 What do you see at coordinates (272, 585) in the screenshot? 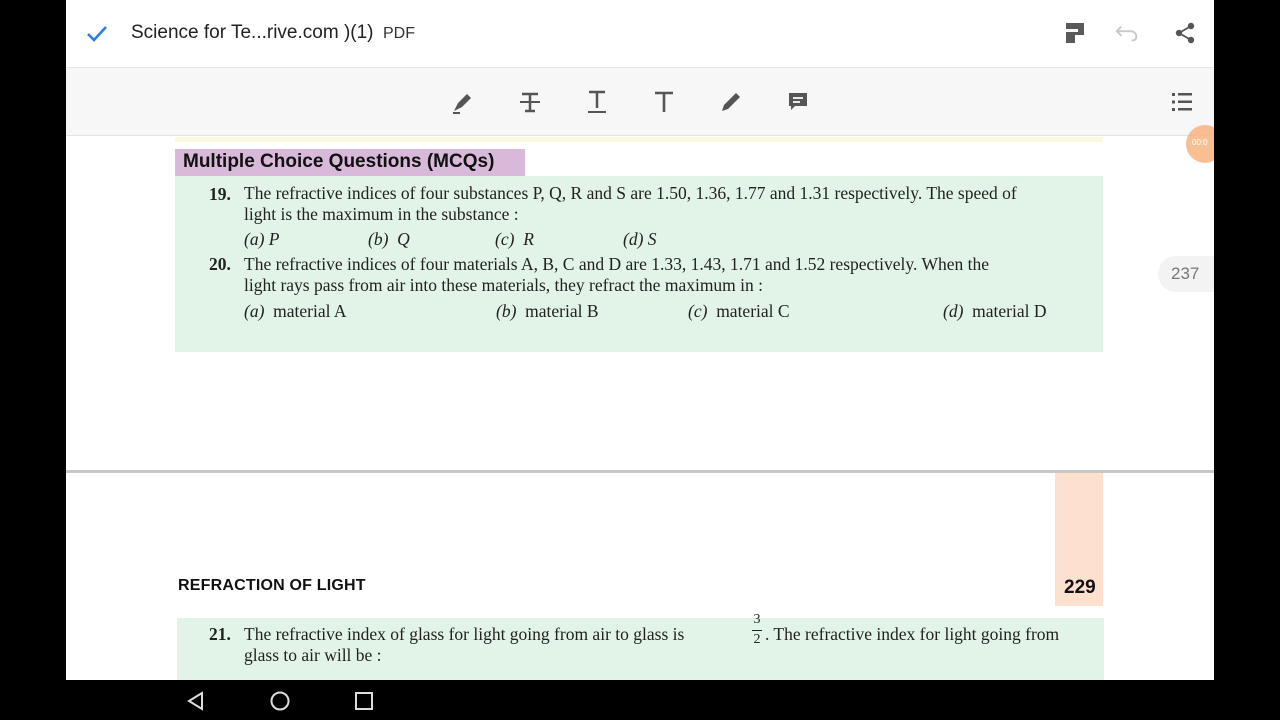
I see `chapter-heading: REFRACTION OF LIGHT` at bounding box center [272, 585].